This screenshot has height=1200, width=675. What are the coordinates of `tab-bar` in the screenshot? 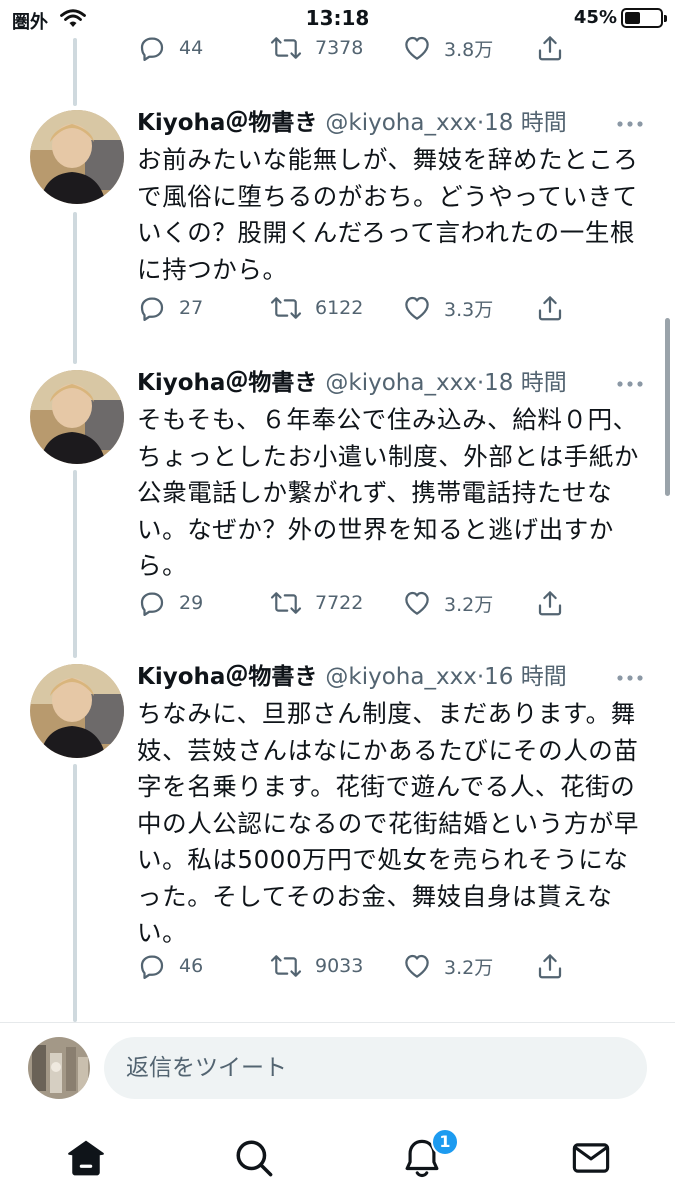 It's located at (337, 1156).